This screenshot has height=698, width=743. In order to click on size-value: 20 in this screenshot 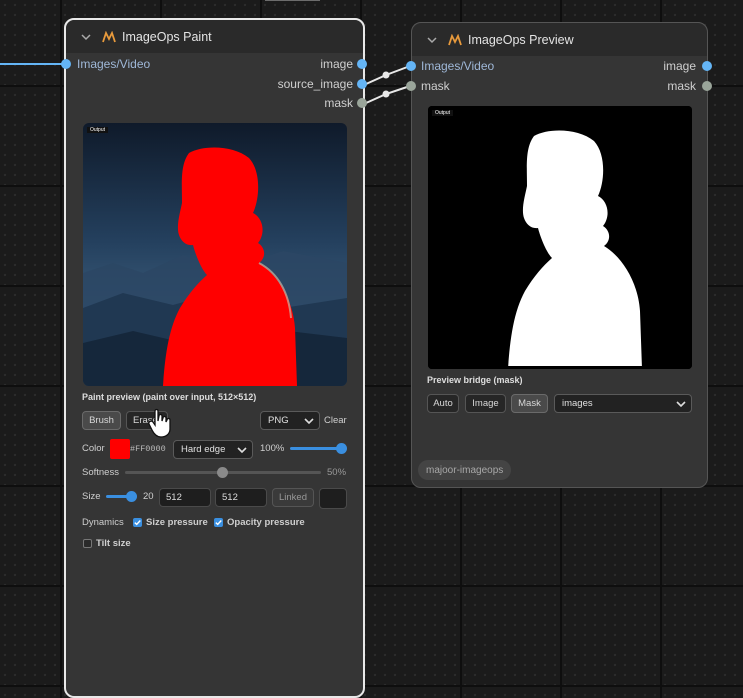, I will do `click(148, 496)`.